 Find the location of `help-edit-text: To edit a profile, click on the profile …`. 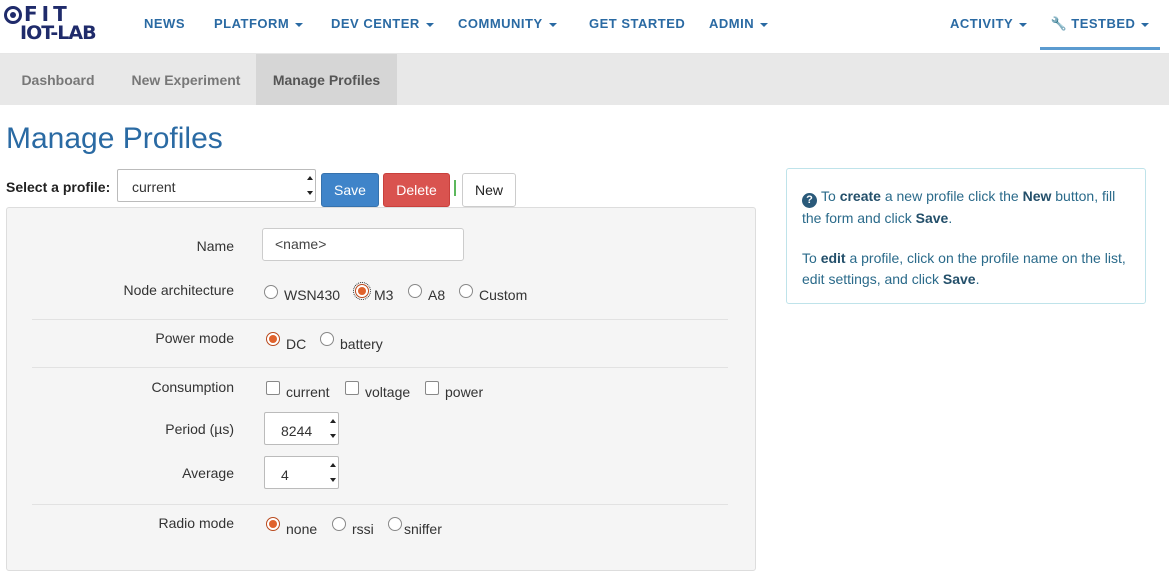

help-edit-text: To edit a profile, click on the profile … is located at coordinates (964, 268).